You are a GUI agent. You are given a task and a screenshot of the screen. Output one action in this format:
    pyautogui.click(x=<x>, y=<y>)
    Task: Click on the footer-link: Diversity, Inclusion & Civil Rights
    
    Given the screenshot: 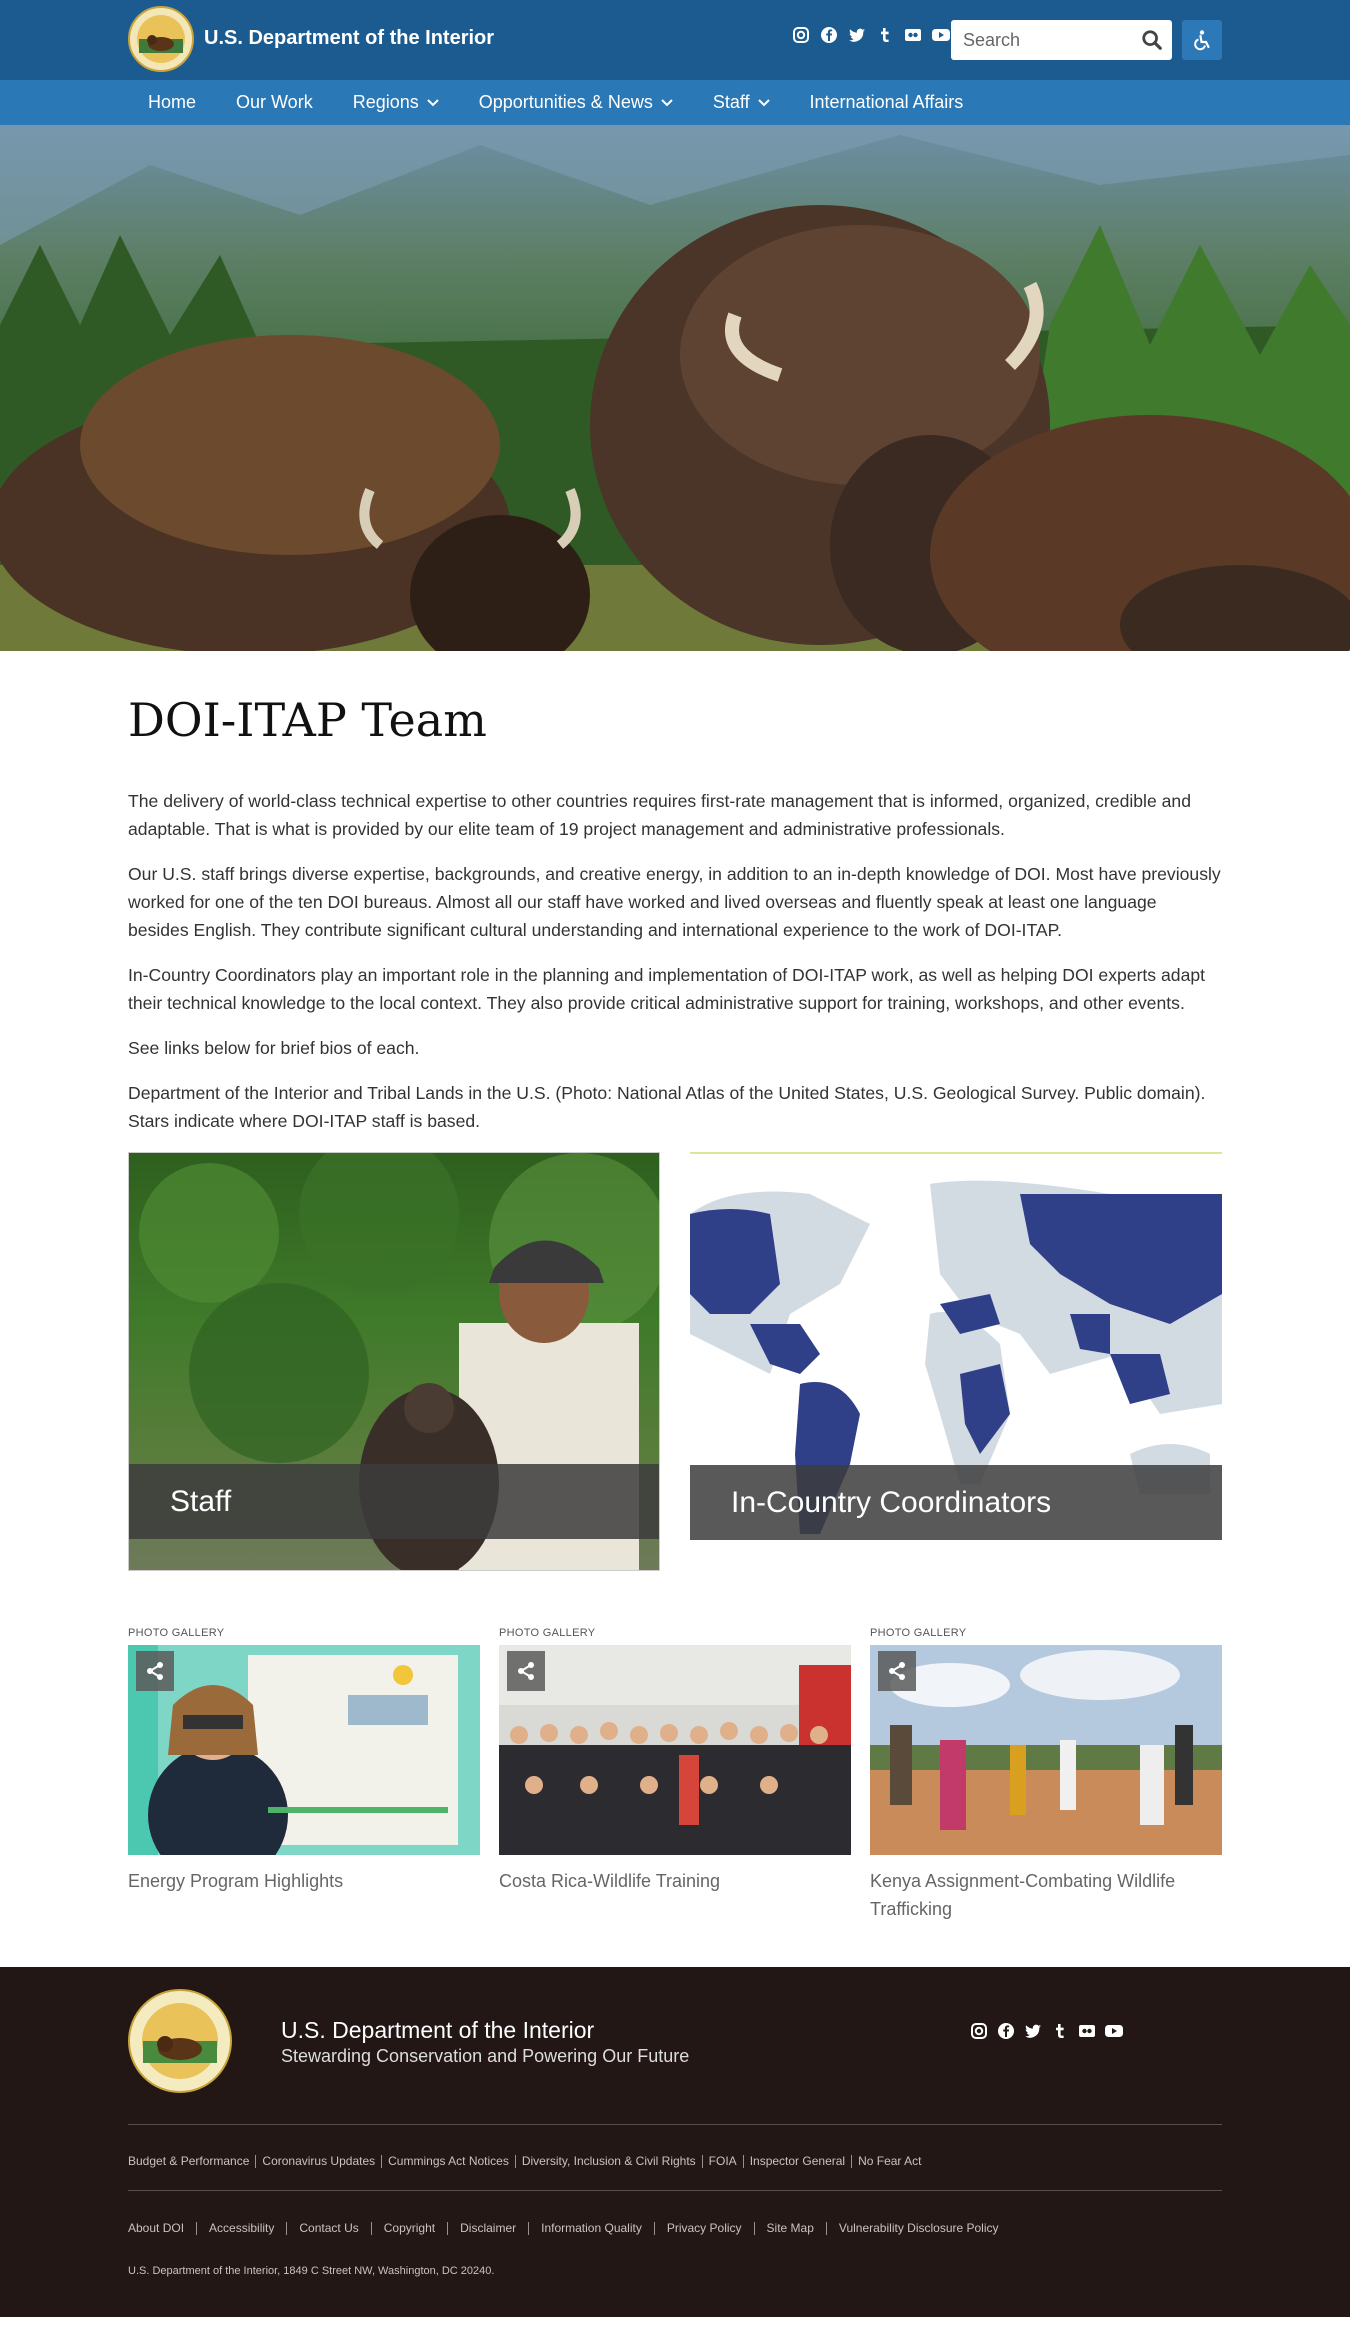 What is the action you would take?
    pyautogui.click(x=608, y=2161)
    